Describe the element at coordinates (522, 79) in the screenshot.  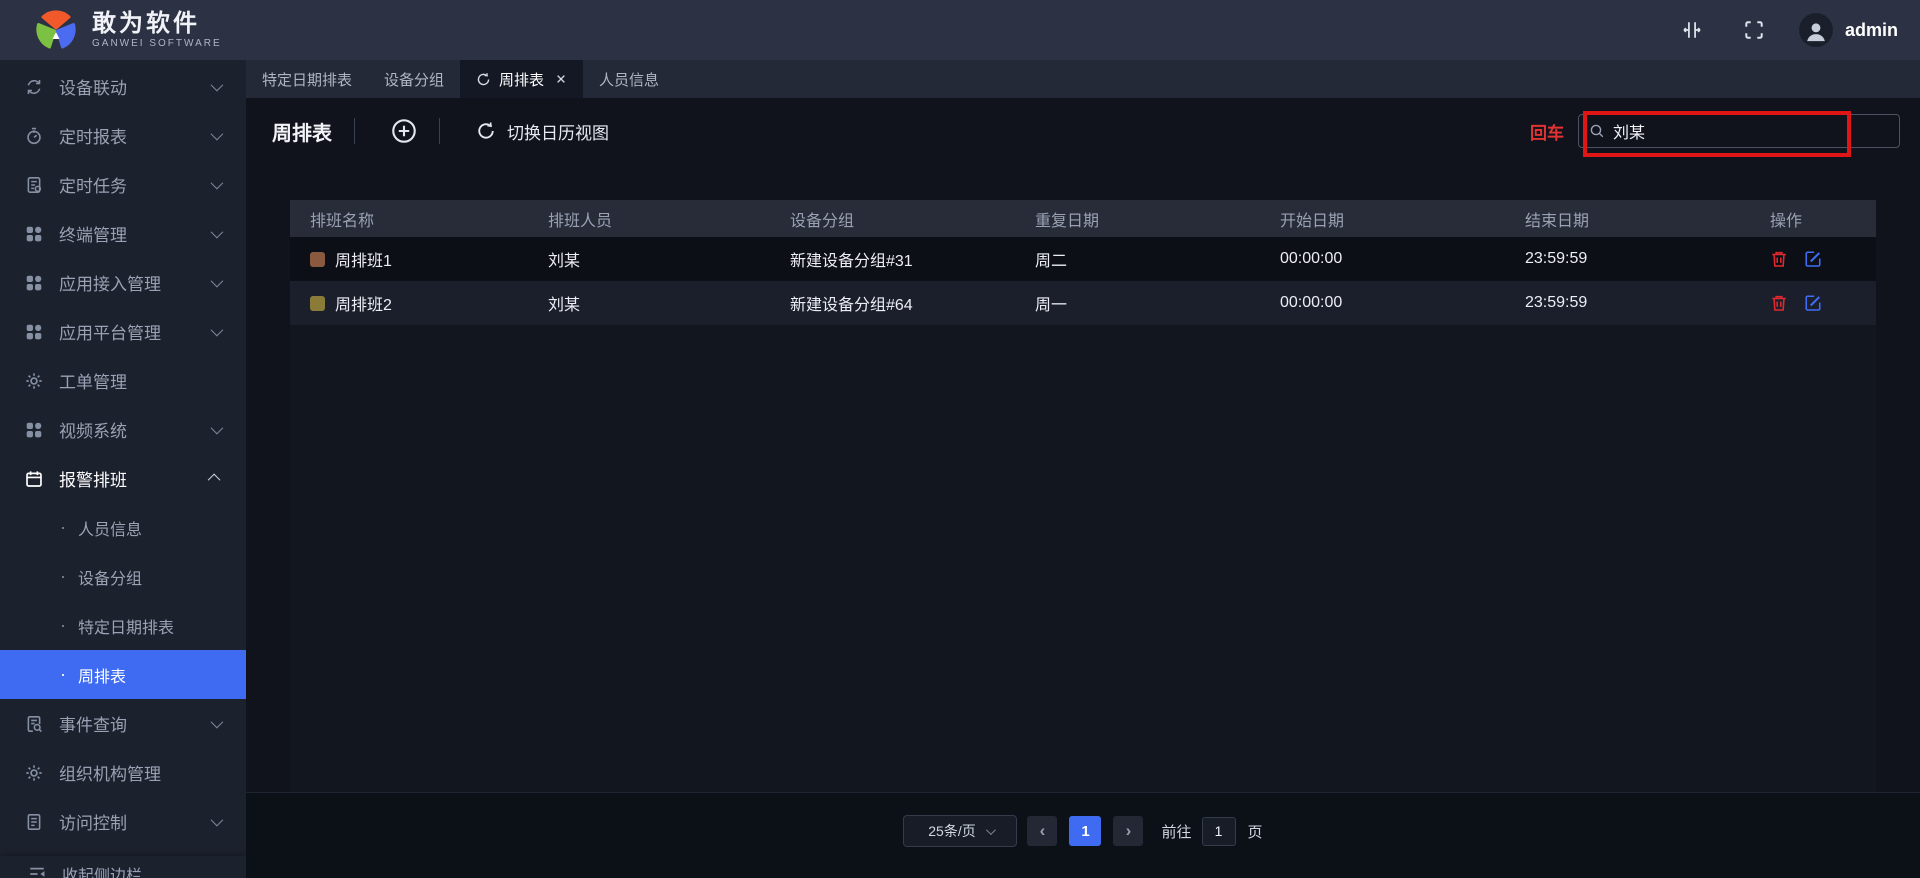
I see `tab-2: 周排表` at that location.